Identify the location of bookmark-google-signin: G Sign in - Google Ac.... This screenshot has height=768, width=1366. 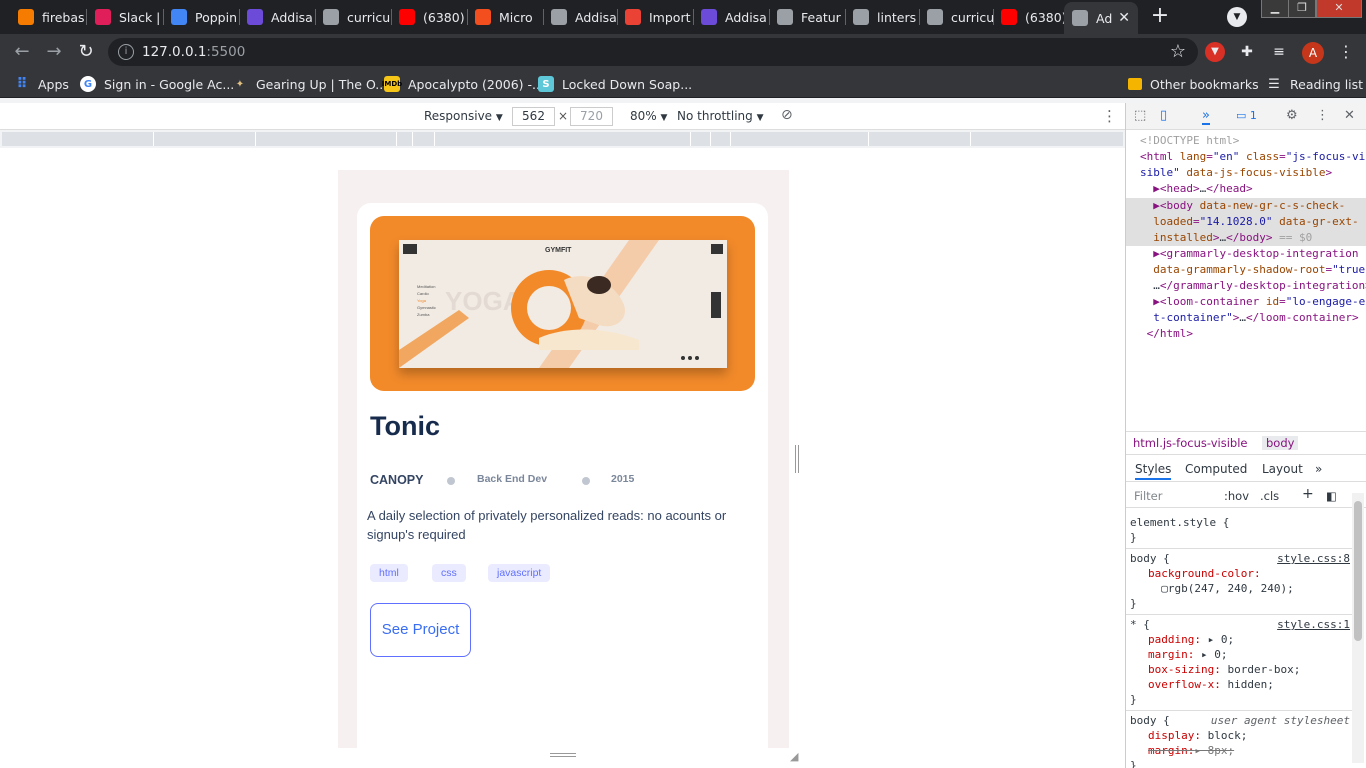
(157, 84).